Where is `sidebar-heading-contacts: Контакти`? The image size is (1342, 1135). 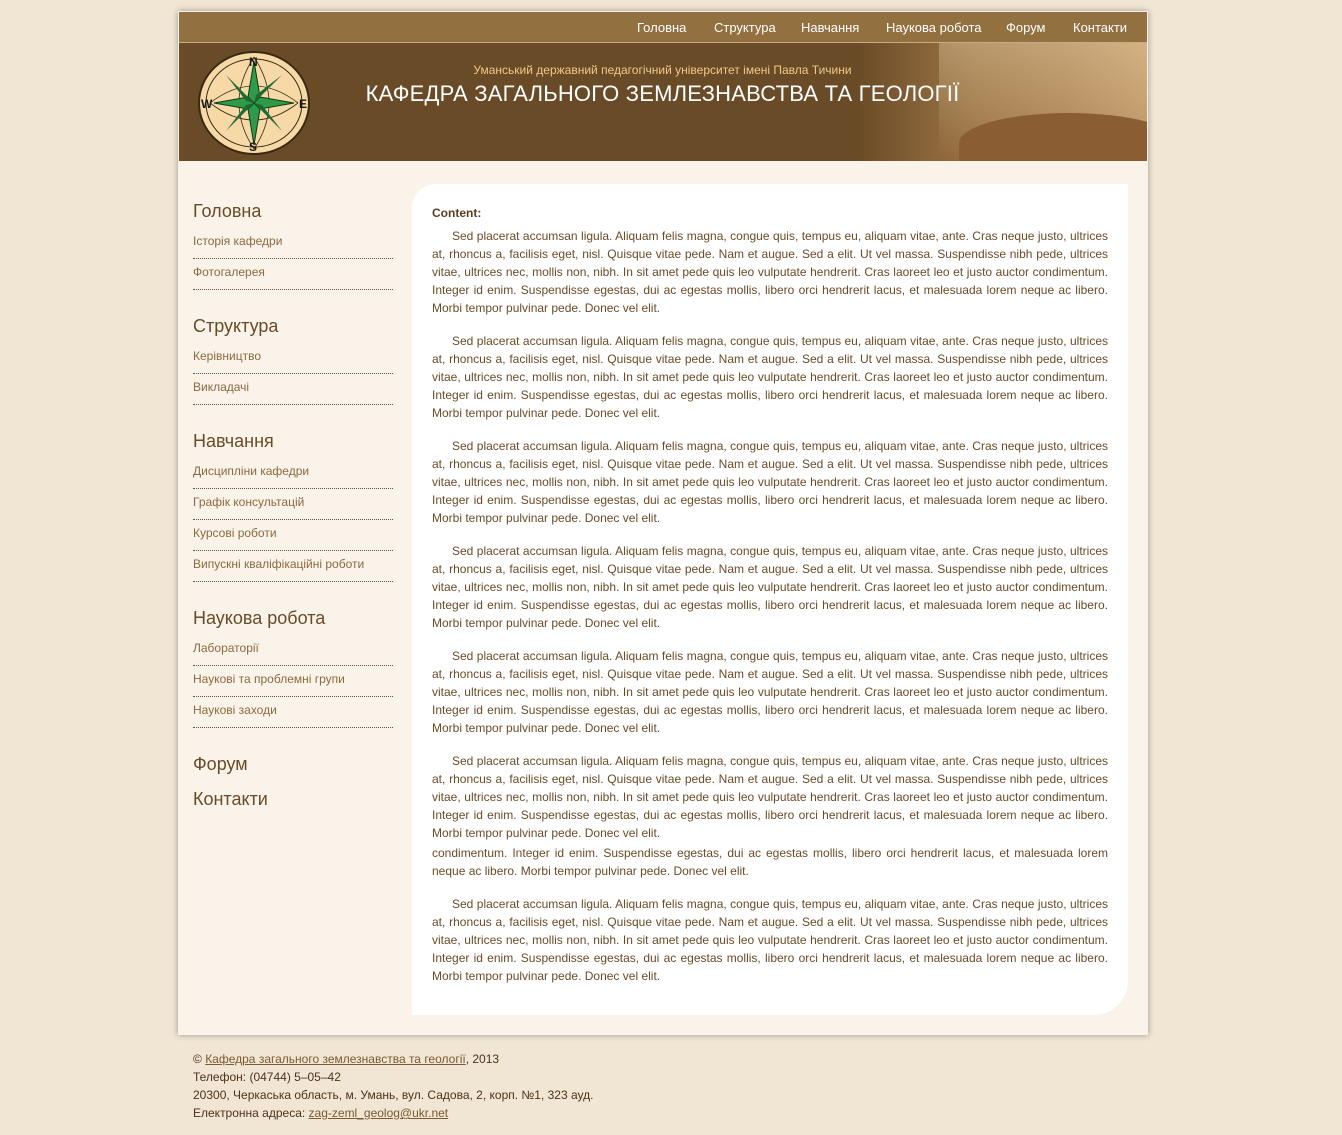 sidebar-heading-contacts: Контакти is located at coordinates (230, 799).